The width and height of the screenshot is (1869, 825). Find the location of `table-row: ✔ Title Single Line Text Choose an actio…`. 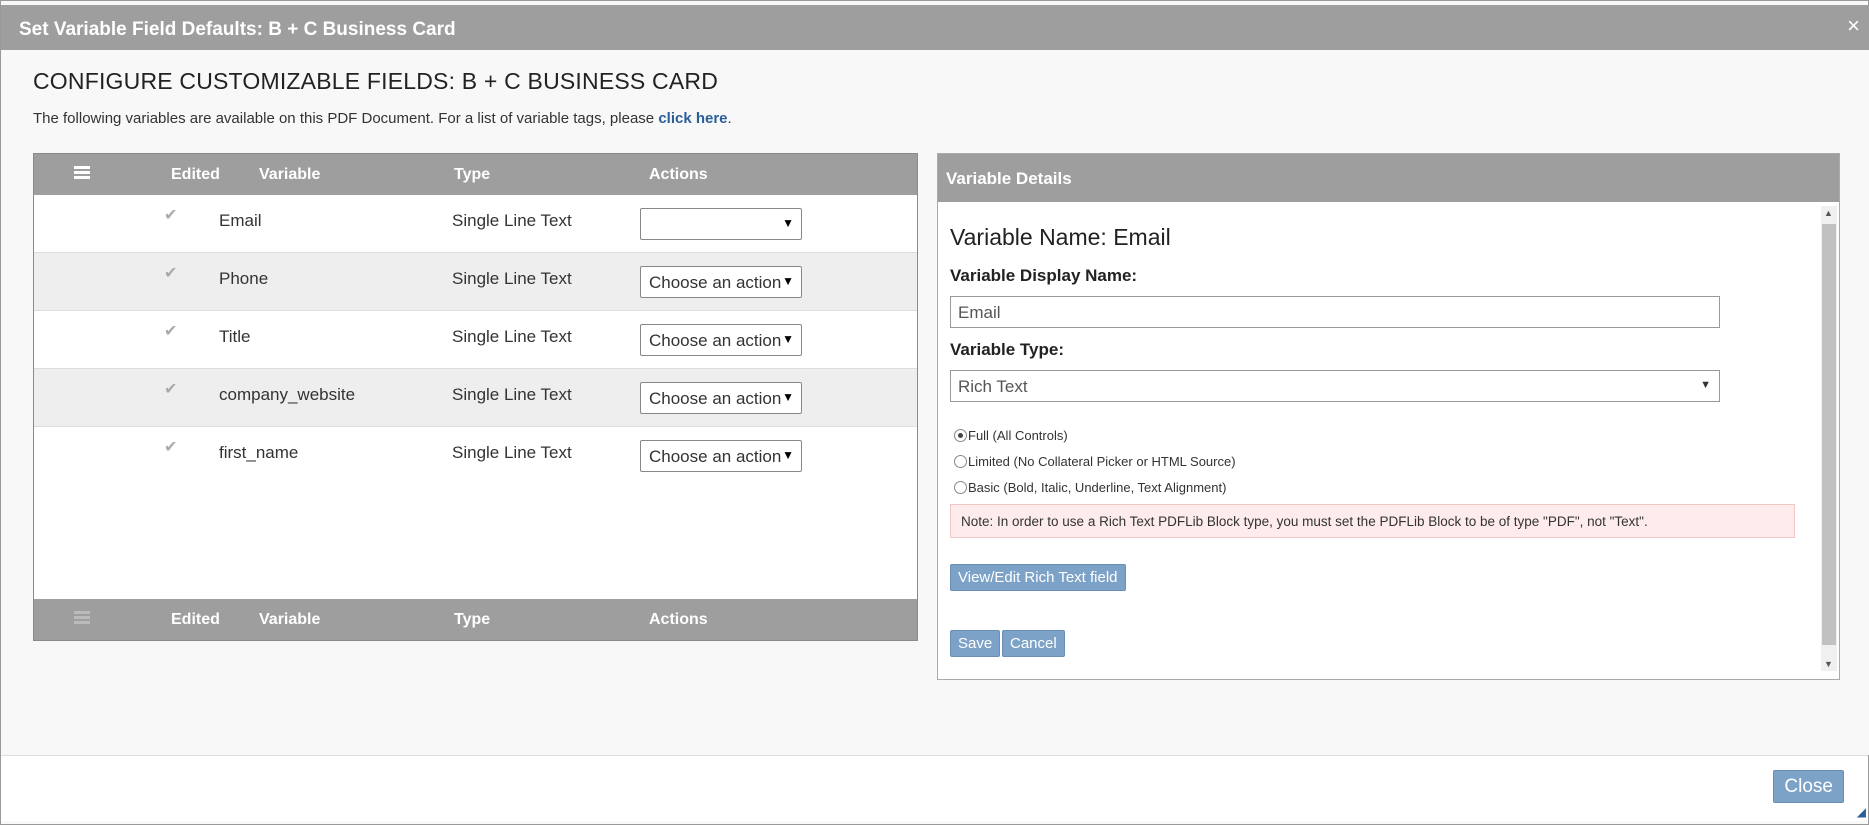

table-row: ✔ Title Single Line Text Choose an actio… is located at coordinates (475, 340).